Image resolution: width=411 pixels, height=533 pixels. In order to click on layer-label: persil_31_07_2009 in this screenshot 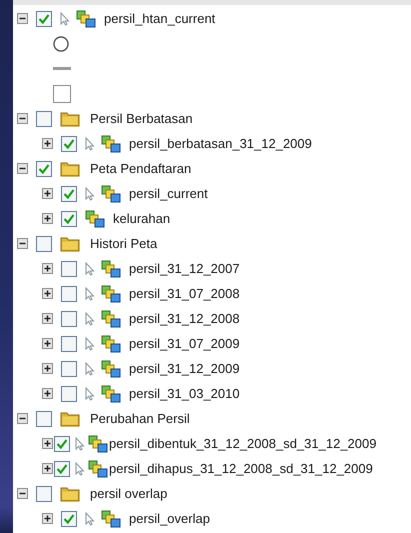, I will do `click(184, 343)`.